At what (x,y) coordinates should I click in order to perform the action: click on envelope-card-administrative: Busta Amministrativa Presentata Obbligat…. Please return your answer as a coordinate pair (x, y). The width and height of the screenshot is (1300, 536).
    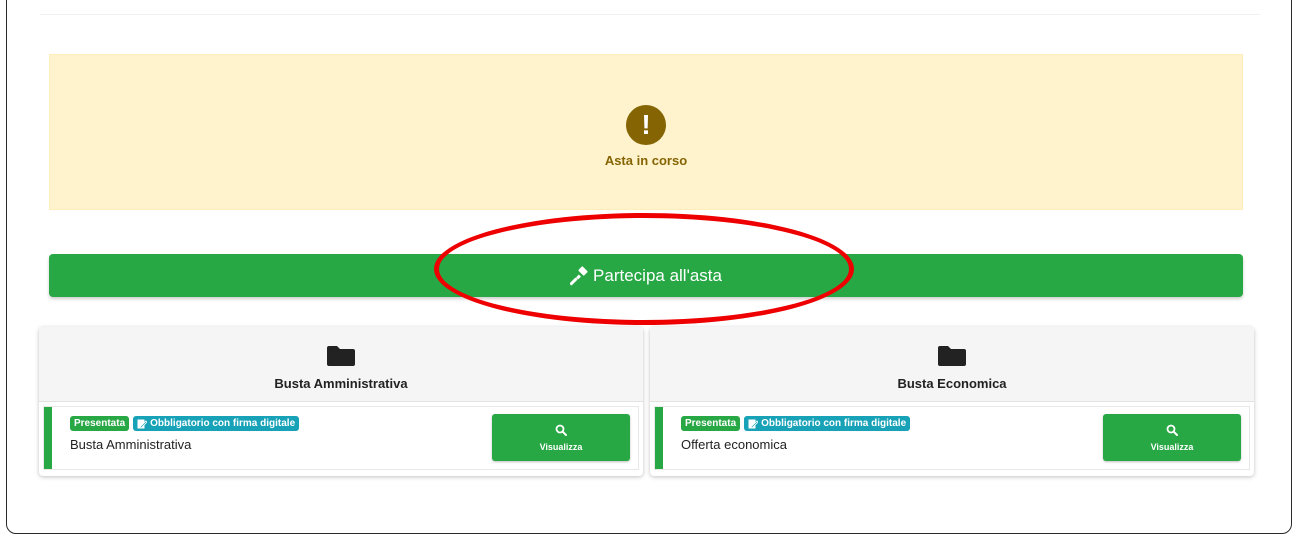
    Looking at the image, I should click on (341, 401).